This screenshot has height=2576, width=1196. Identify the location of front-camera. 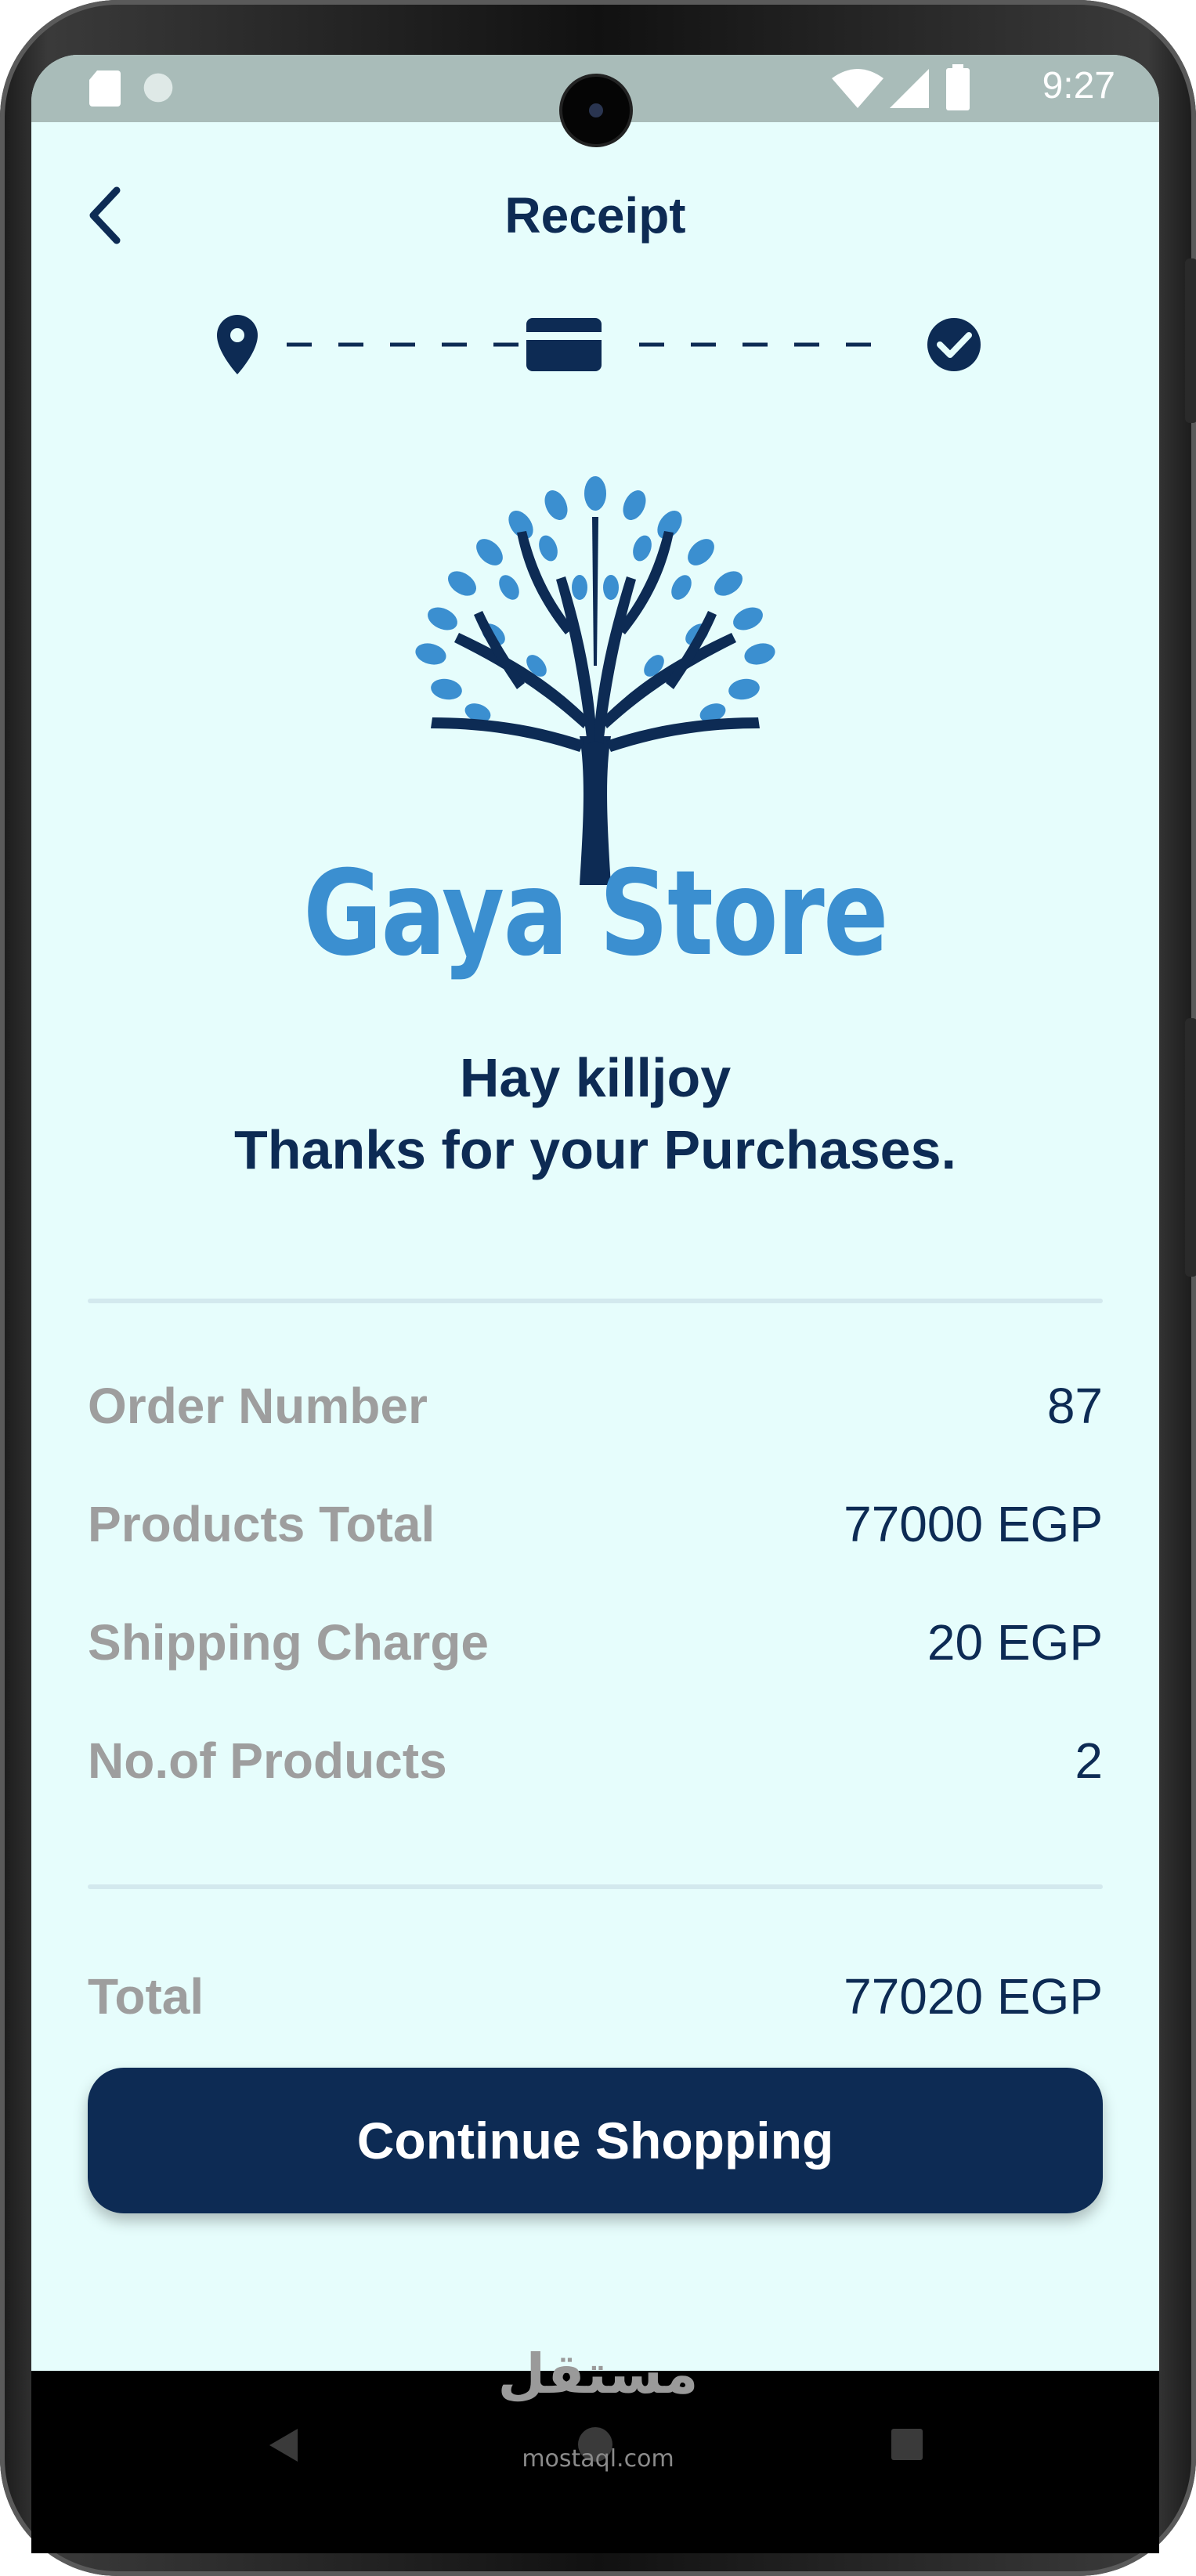
(596, 110).